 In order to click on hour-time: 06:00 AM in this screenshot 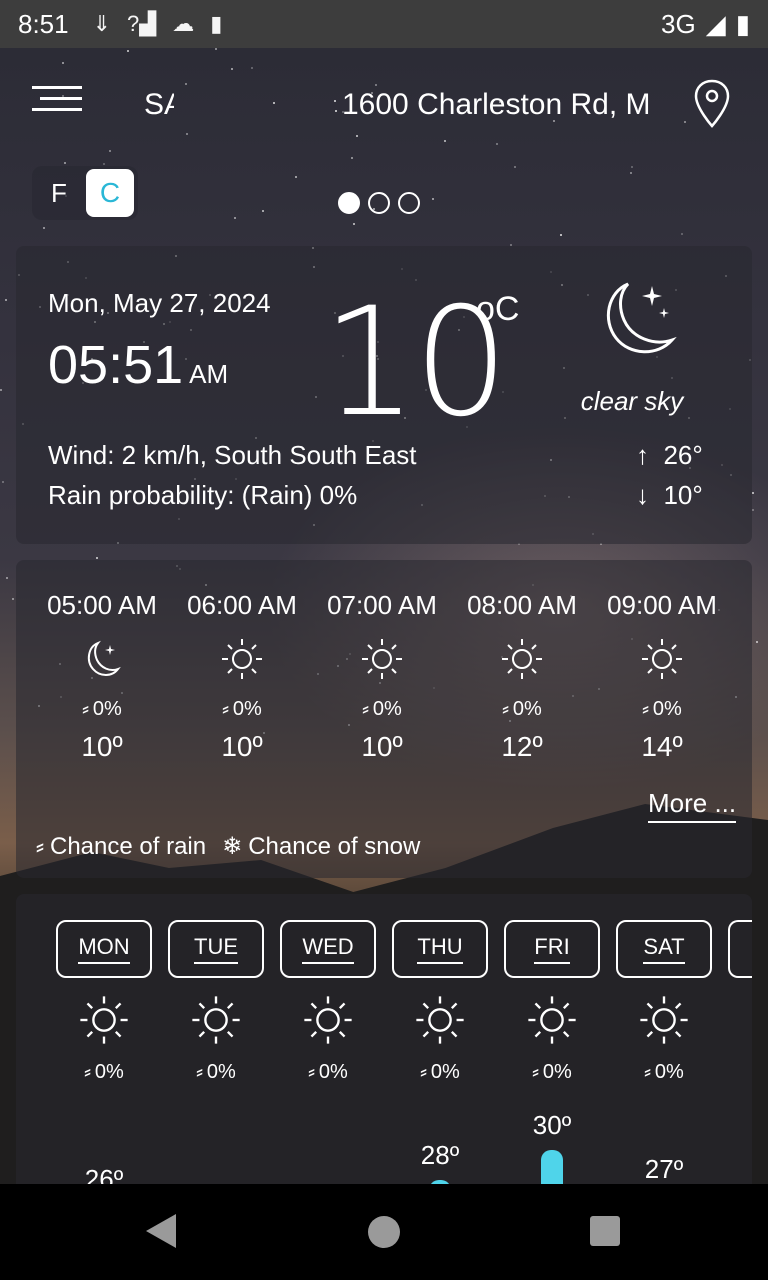, I will do `click(242, 605)`.